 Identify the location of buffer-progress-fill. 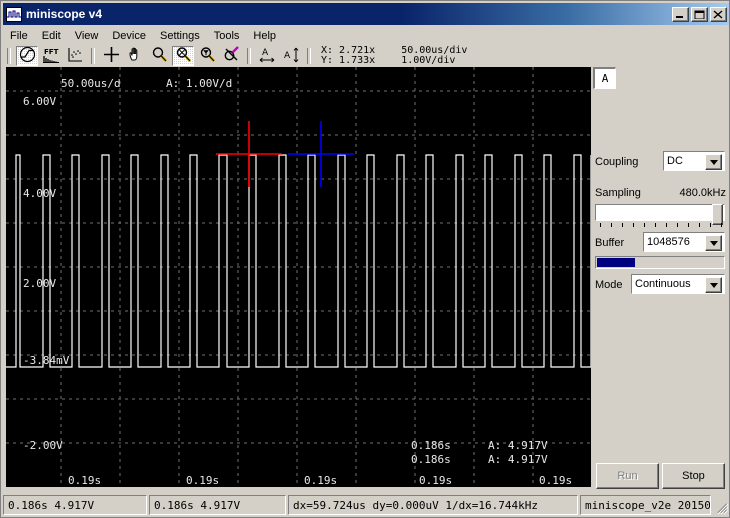
(616, 262).